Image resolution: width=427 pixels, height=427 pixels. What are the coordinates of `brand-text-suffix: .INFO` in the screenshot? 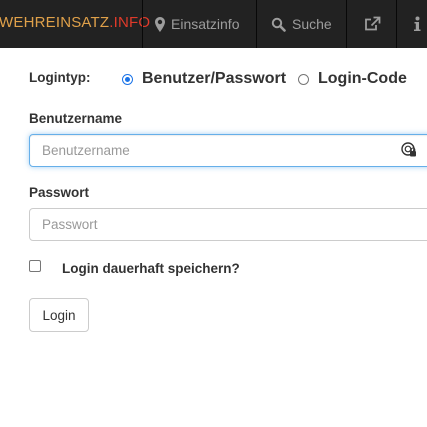 It's located at (130, 22).